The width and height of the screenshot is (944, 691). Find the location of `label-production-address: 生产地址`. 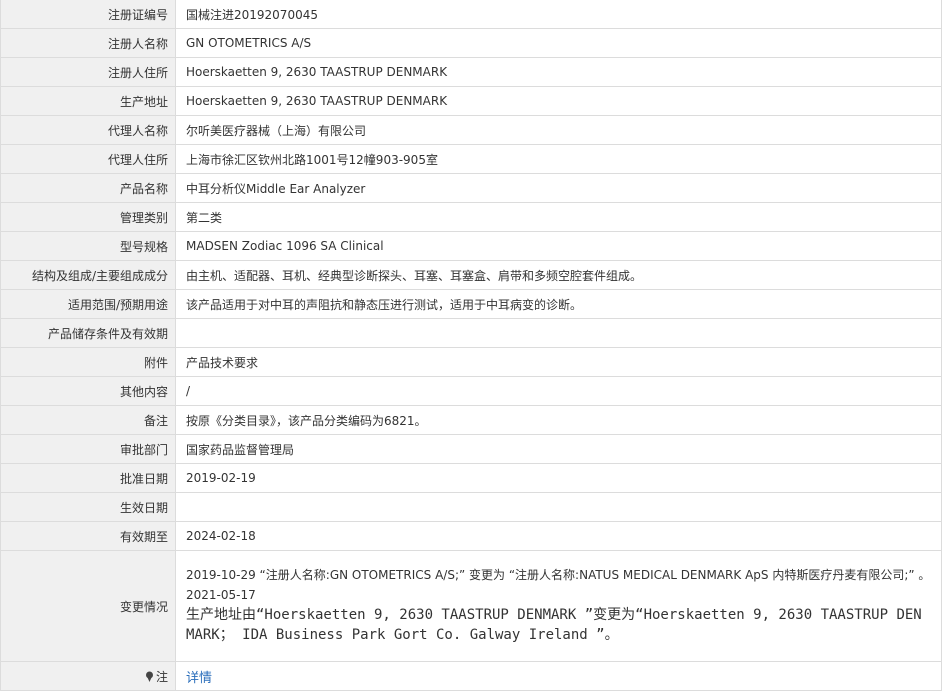

label-production-address: 生产地址 is located at coordinates (88, 101).